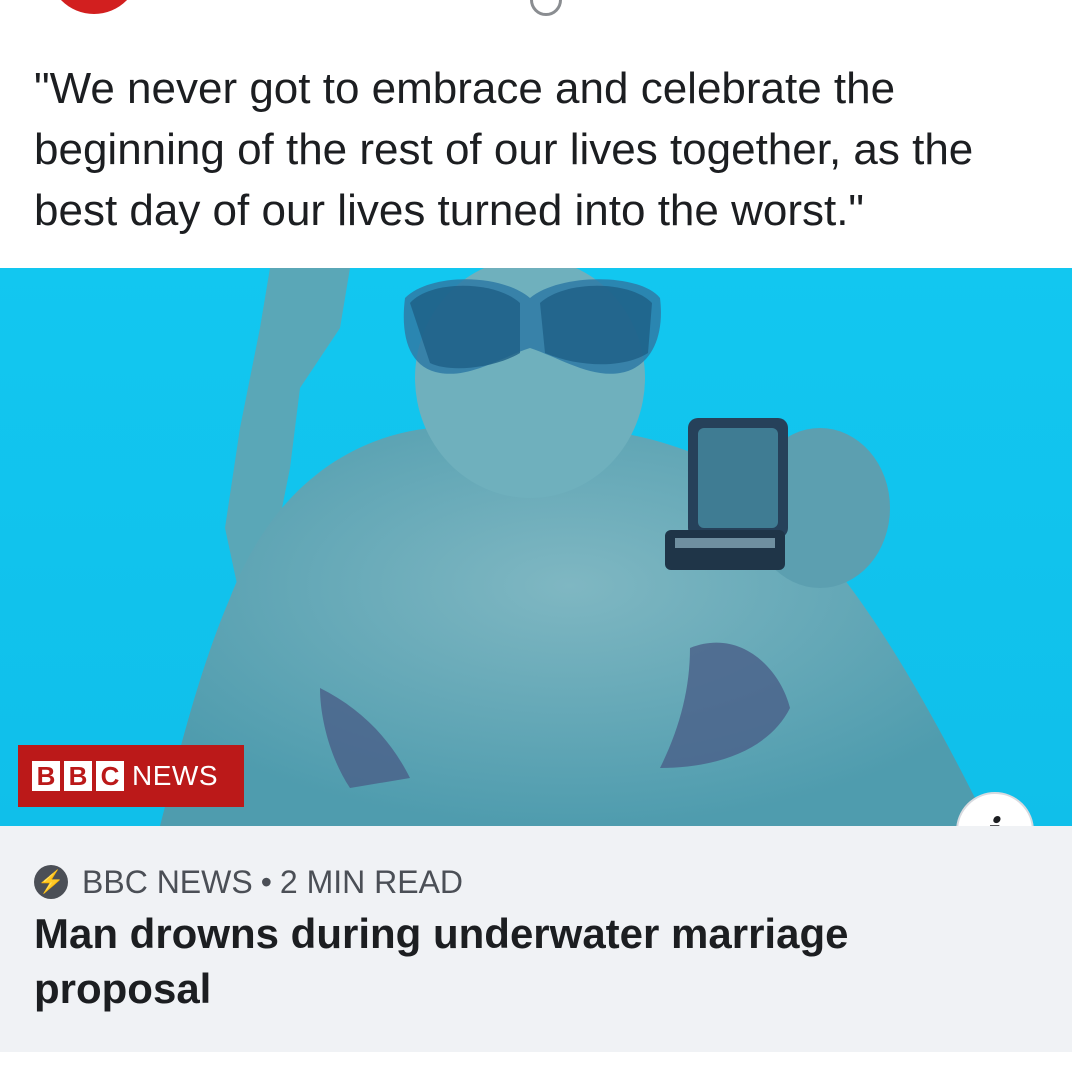  I want to click on link-source-row: ⚡ BBC NEWS • 2 MIN READ, so click(248, 882).